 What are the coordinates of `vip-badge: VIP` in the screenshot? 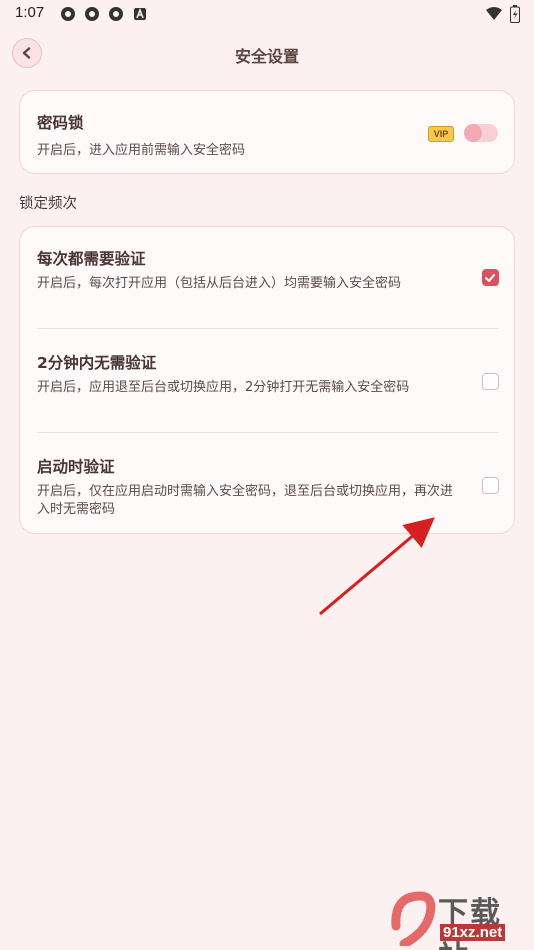 It's located at (441, 134).